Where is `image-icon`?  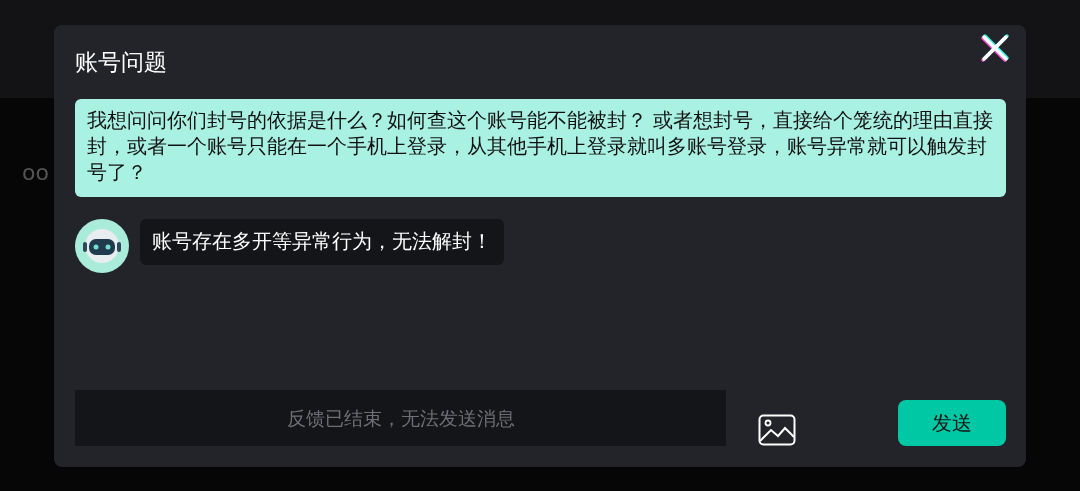
image-icon is located at coordinates (777, 430).